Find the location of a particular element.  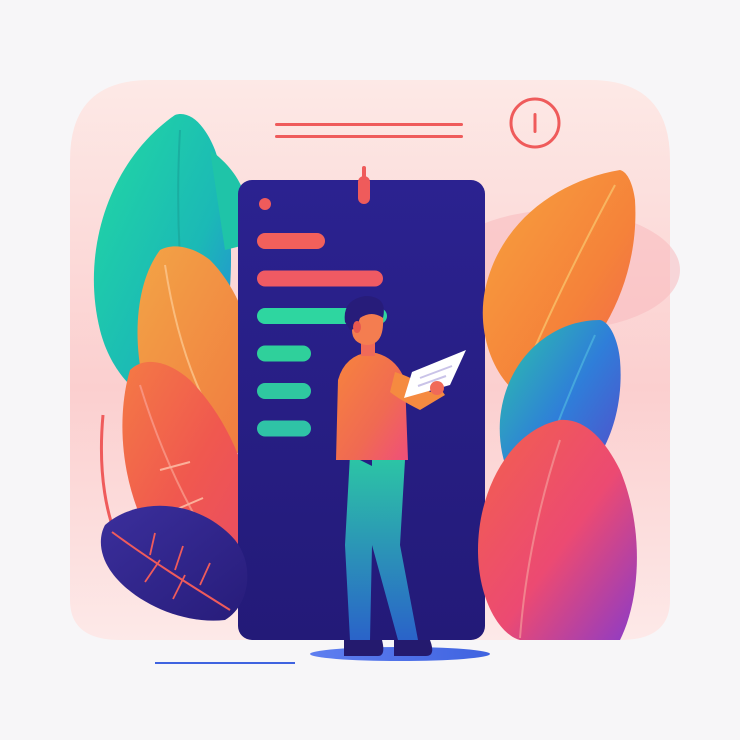

person-shoe-right is located at coordinates (413, 648).